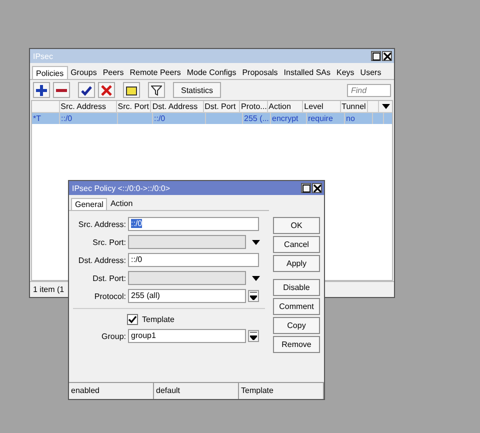 The image size is (480, 433). I want to click on combo-field: group1, so click(187, 336).